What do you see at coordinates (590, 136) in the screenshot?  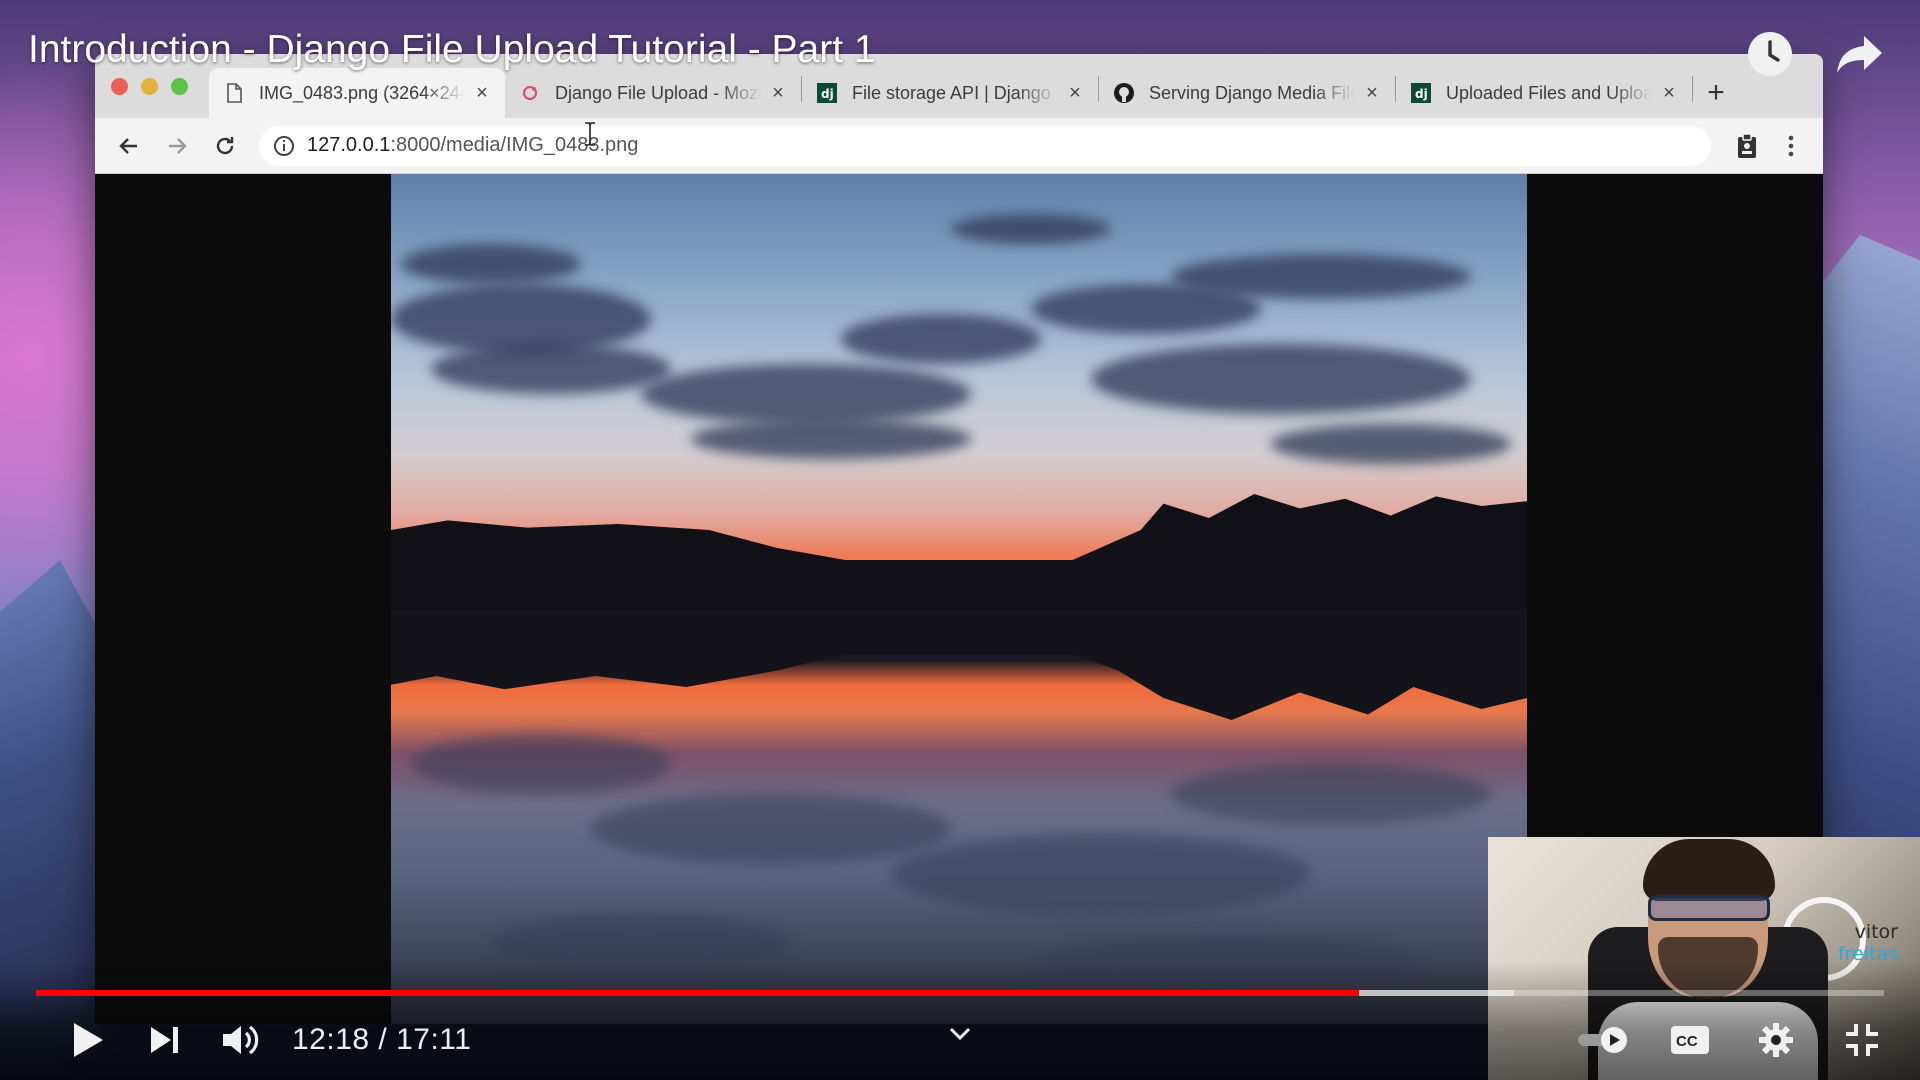 I see `text-cursor-icon` at bounding box center [590, 136].